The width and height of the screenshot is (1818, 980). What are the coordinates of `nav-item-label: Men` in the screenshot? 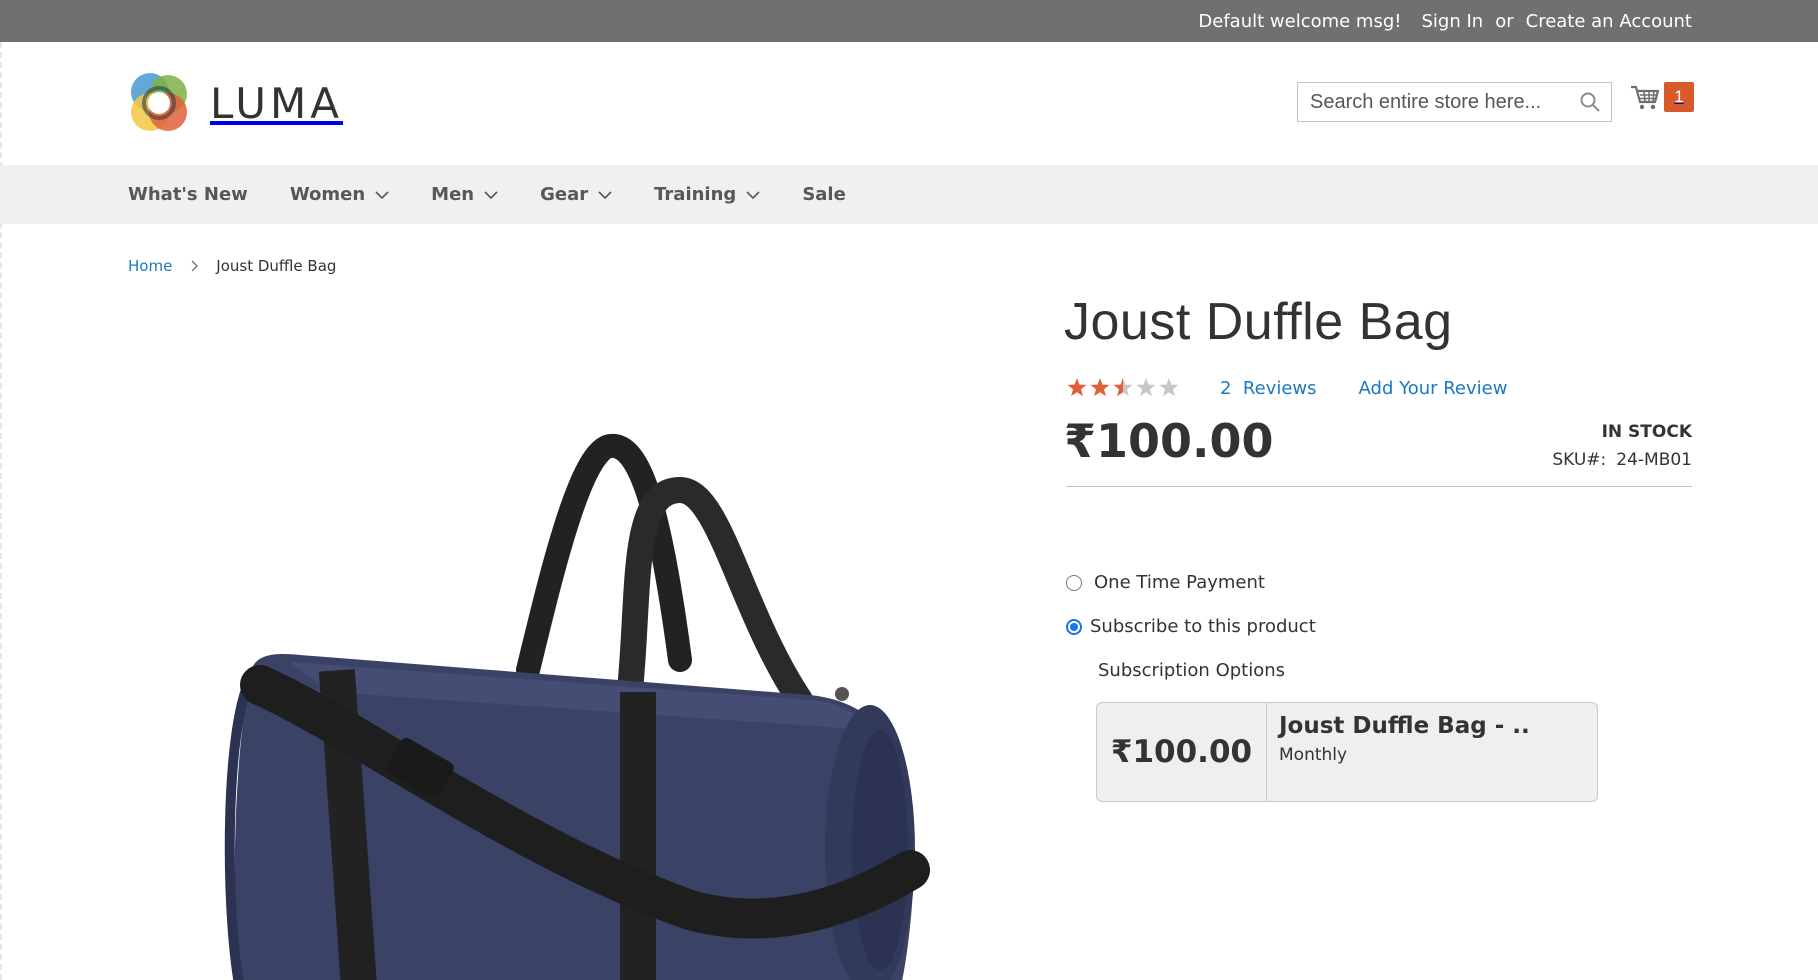 It's located at (453, 194).